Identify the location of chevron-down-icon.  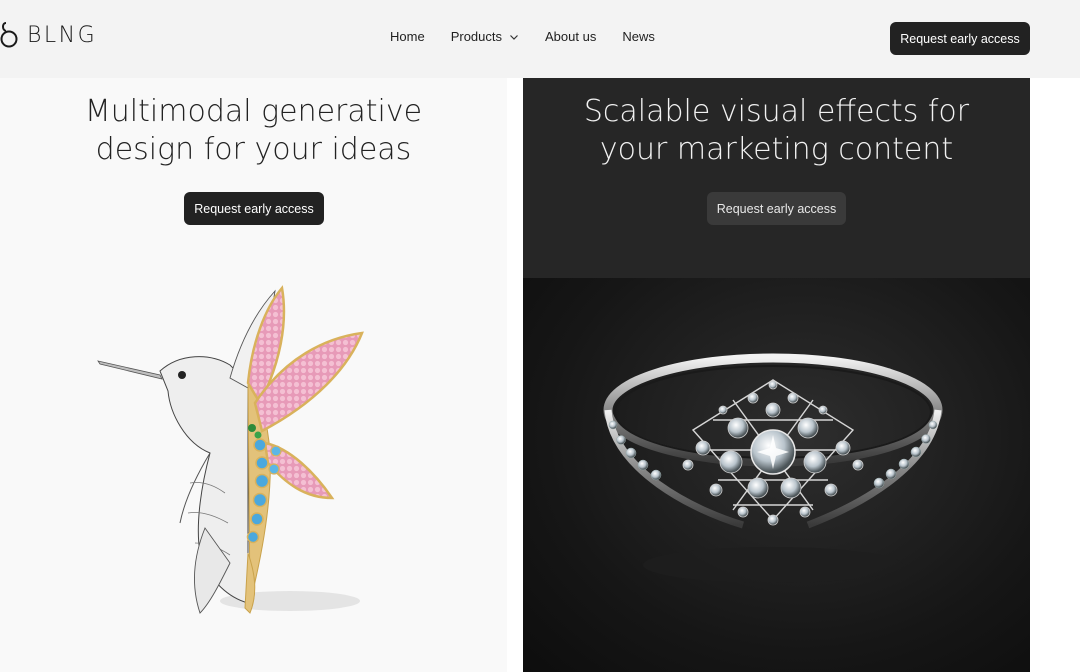
(514, 37).